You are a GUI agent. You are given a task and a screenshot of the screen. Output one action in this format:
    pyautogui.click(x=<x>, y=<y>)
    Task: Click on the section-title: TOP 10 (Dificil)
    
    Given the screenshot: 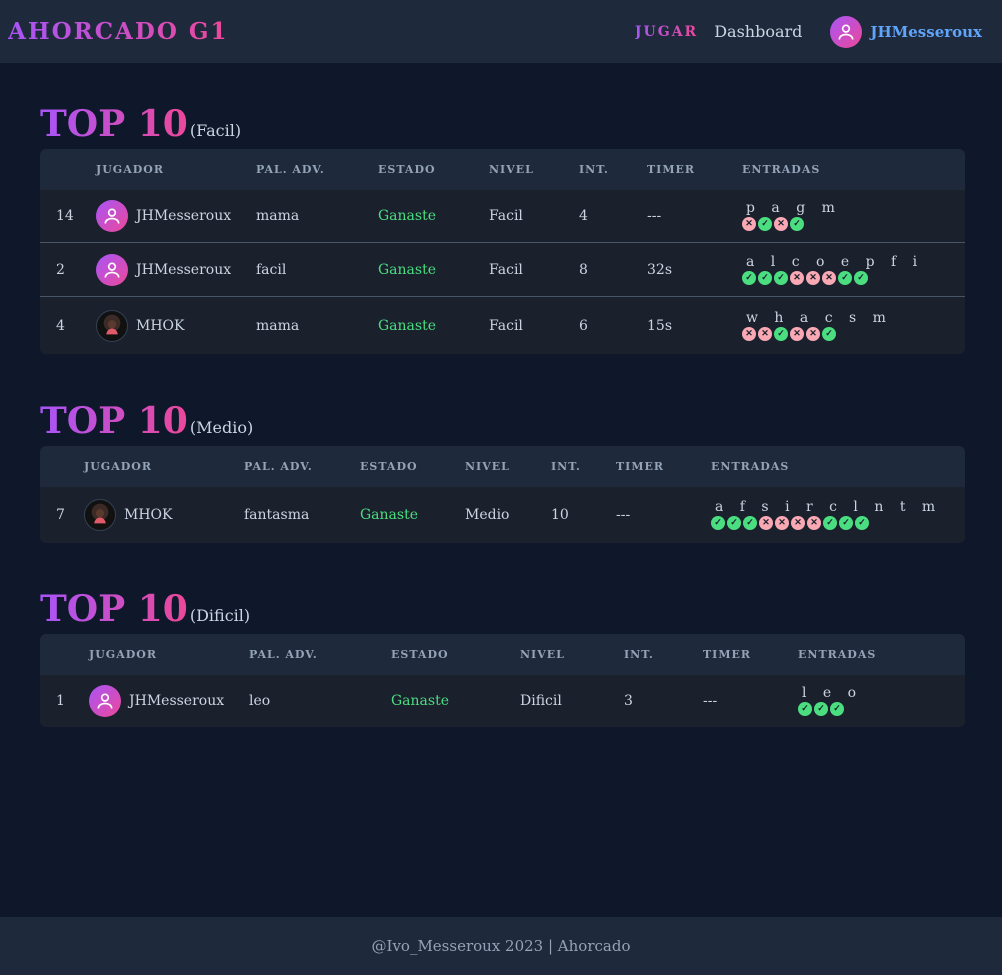 What is the action you would take?
    pyautogui.click(x=502, y=609)
    